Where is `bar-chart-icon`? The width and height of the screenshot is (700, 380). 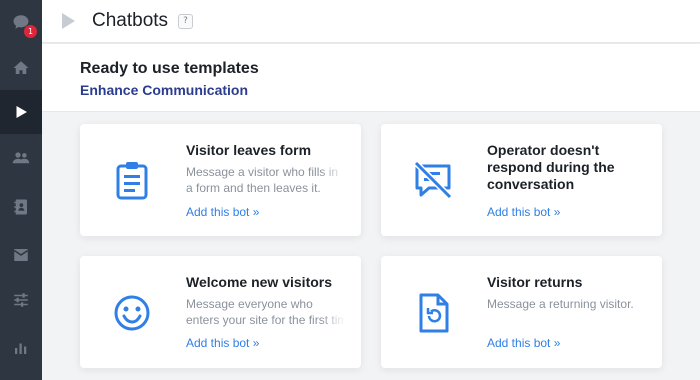
bar-chart-icon is located at coordinates (21, 348).